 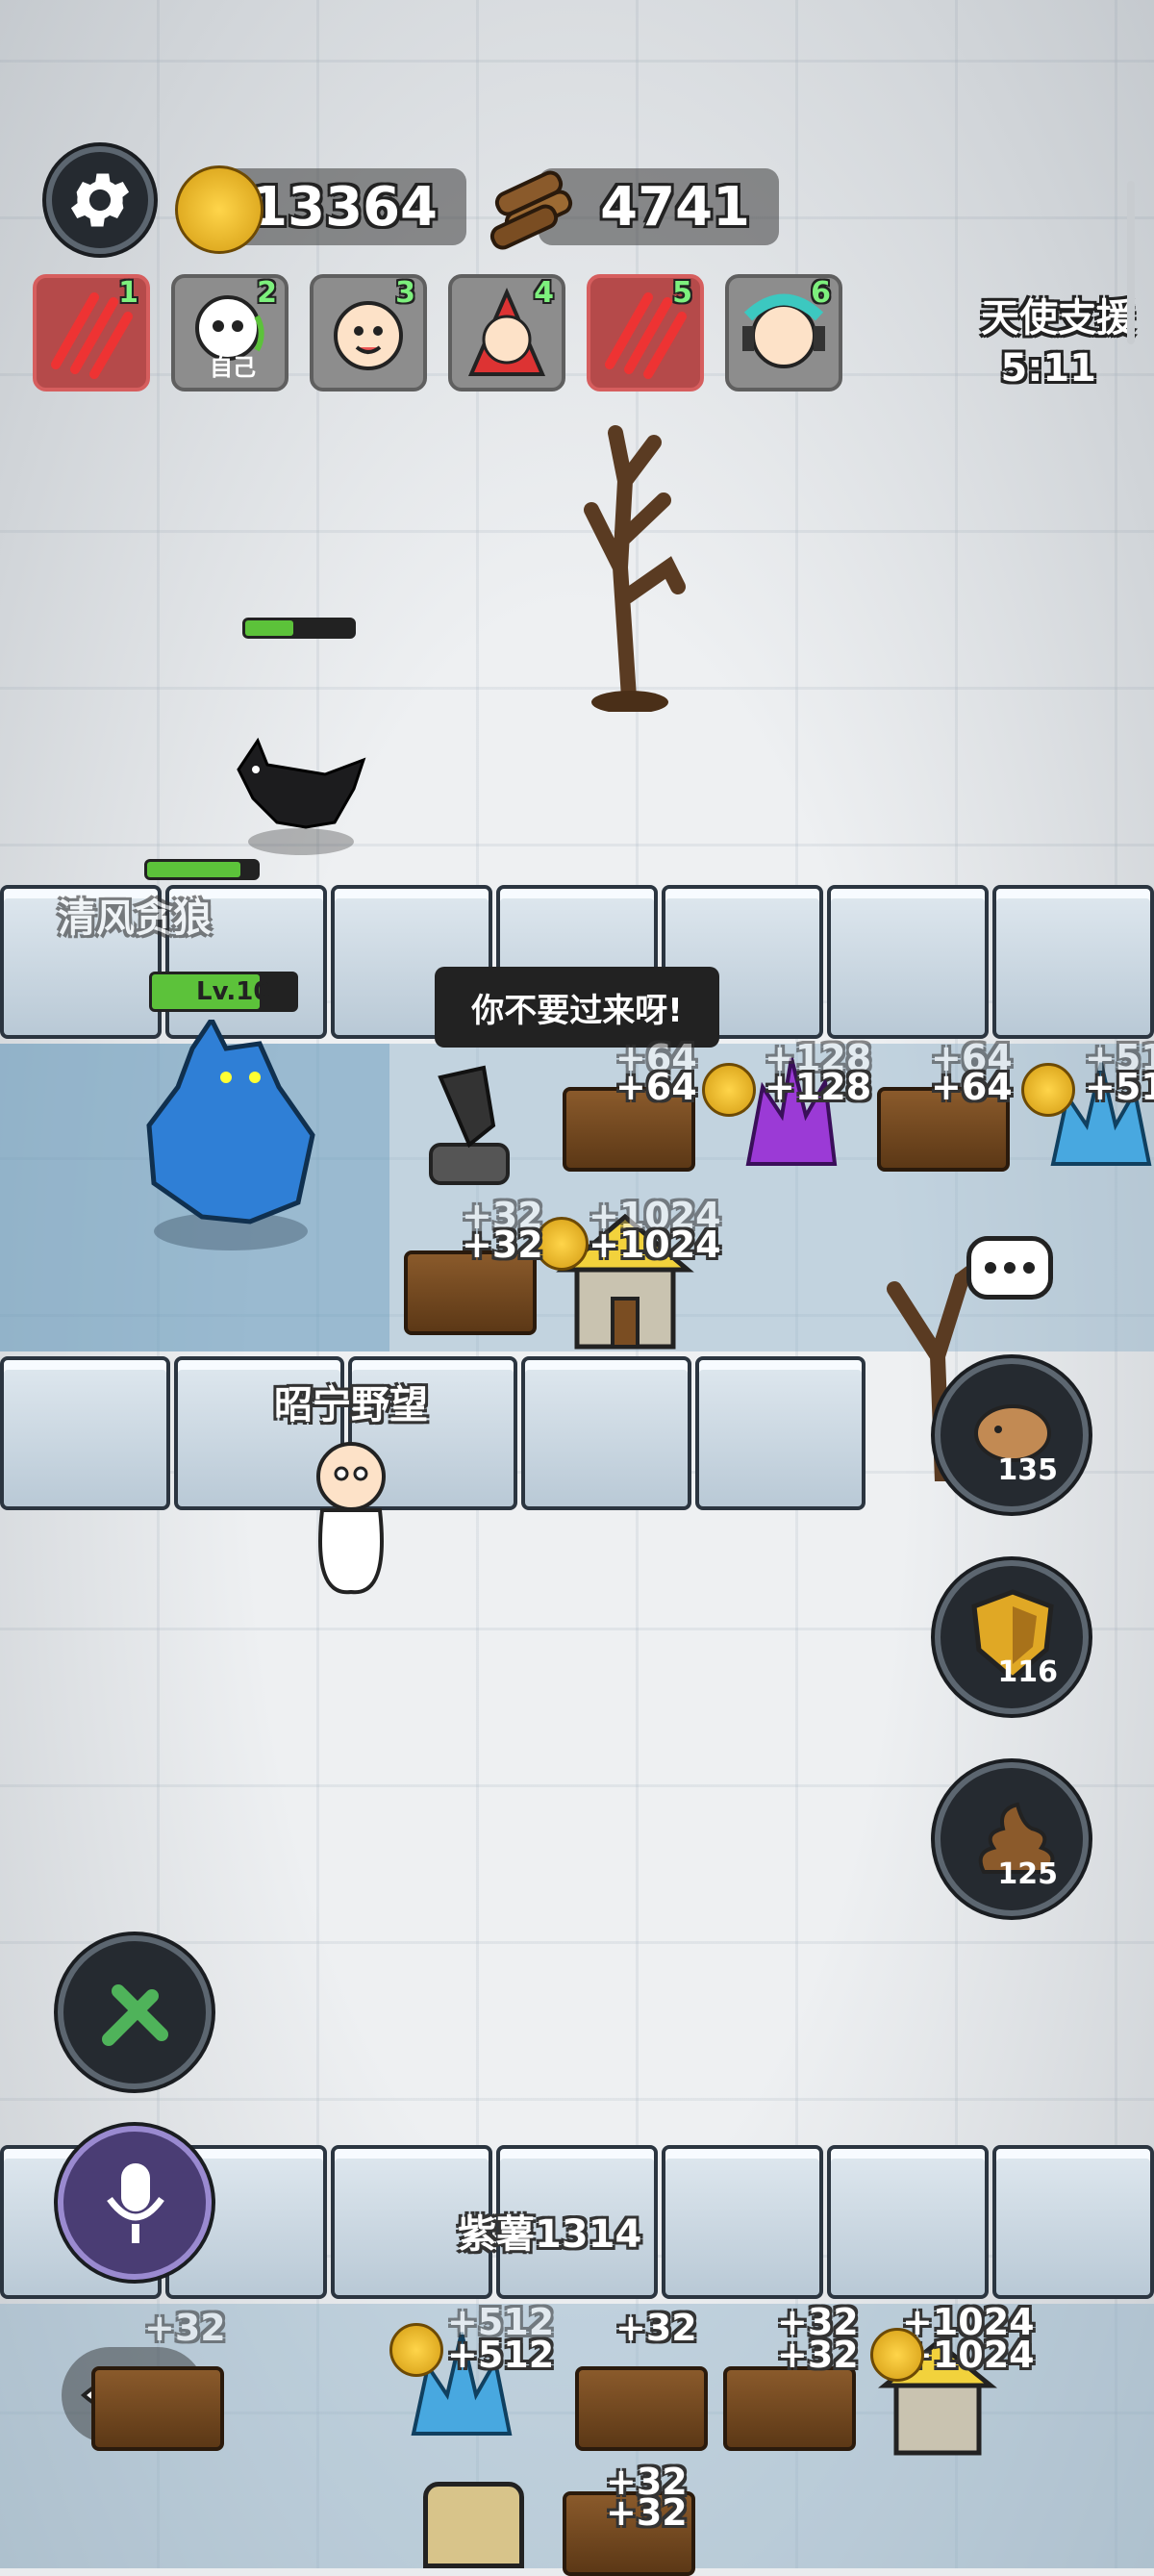 What do you see at coordinates (1012, 1435) in the screenshot?
I see `piggy-bank-button: 135` at bounding box center [1012, 1435].